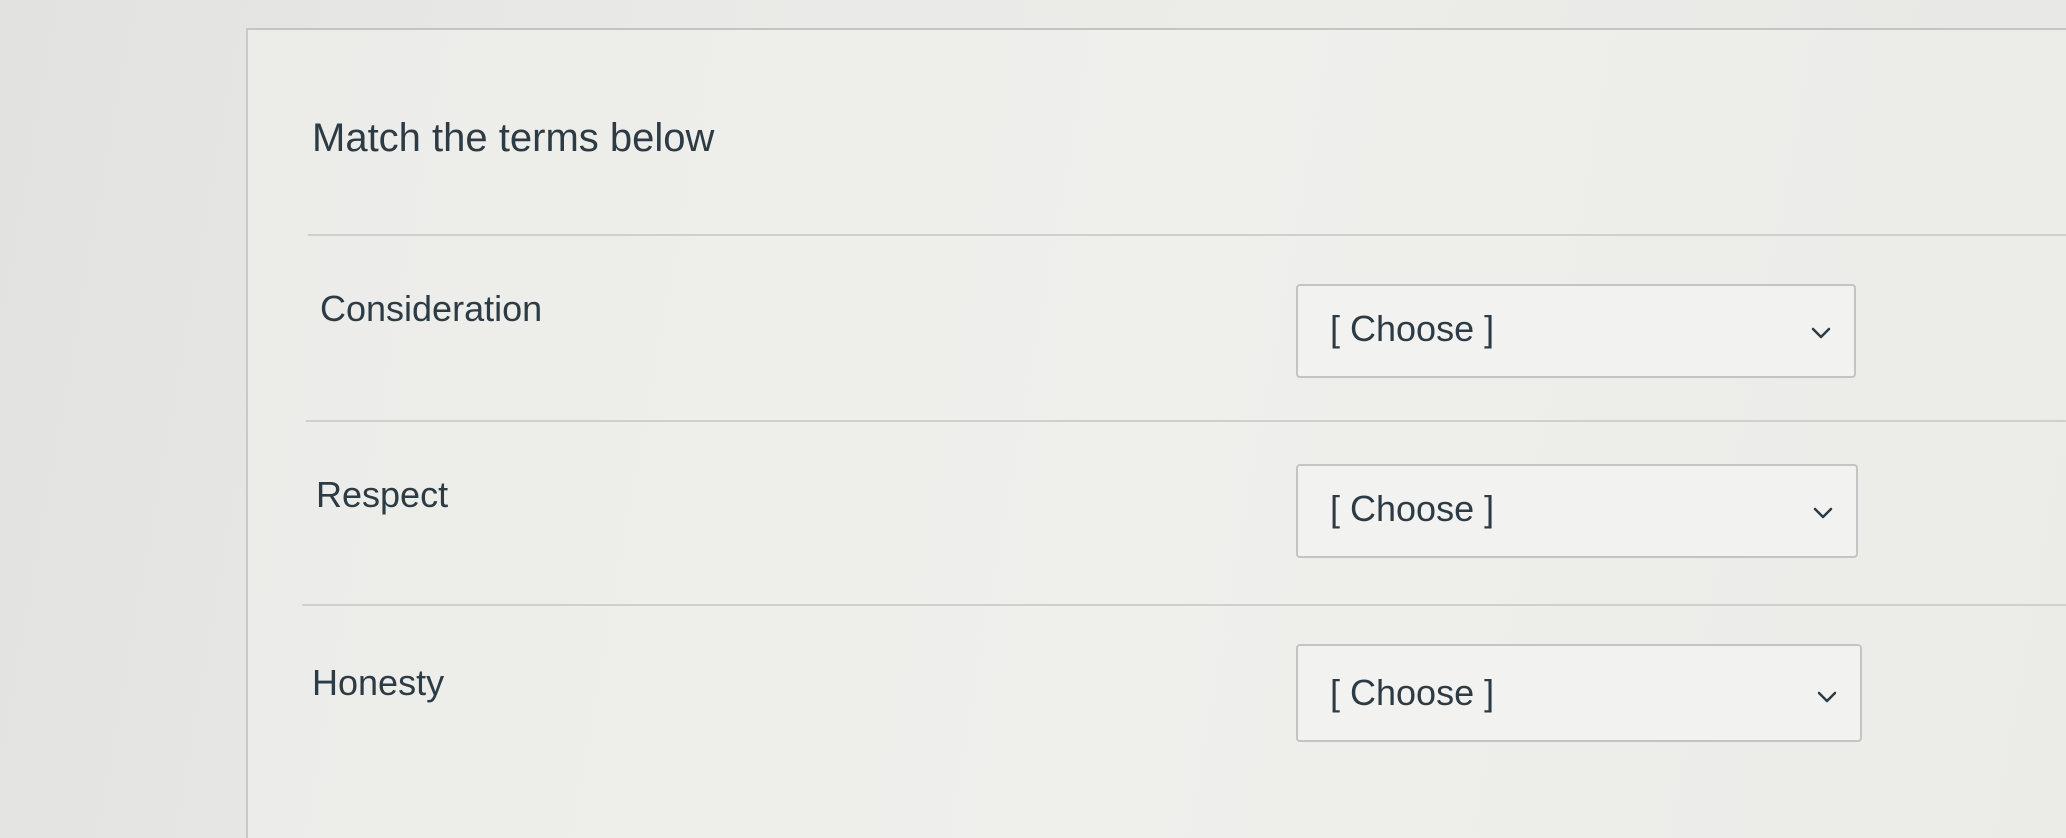  I want to click on answer-select-respect: [ Choose ], so click(1577, 511).